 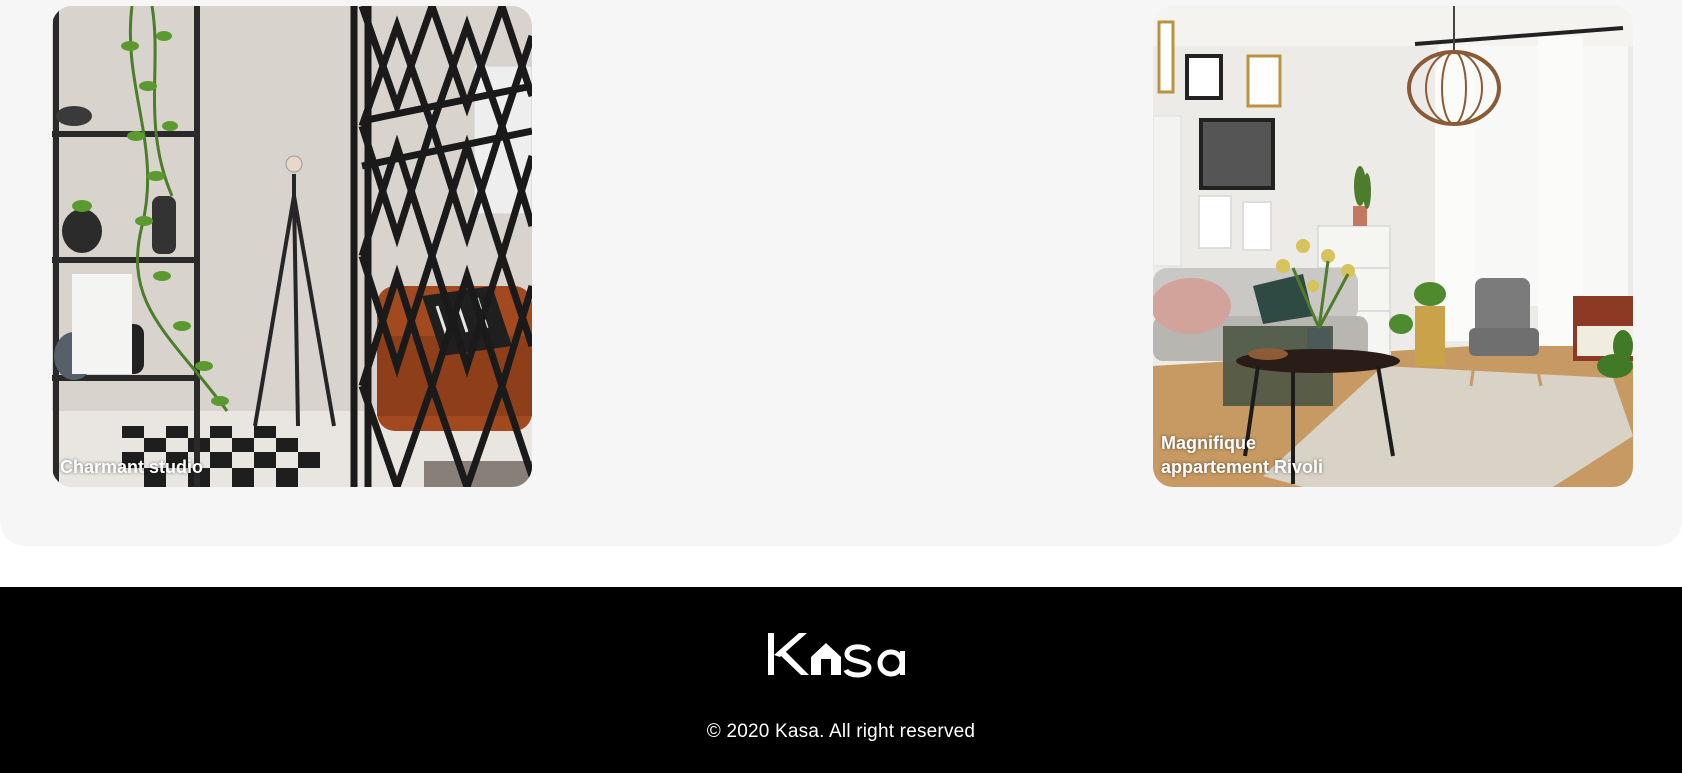 What do you see at coordinates (1242, 455) in the screenshot?
I see `property-card-title: Magnifique appartement Rivoli` at bounding box center [1242, 455].